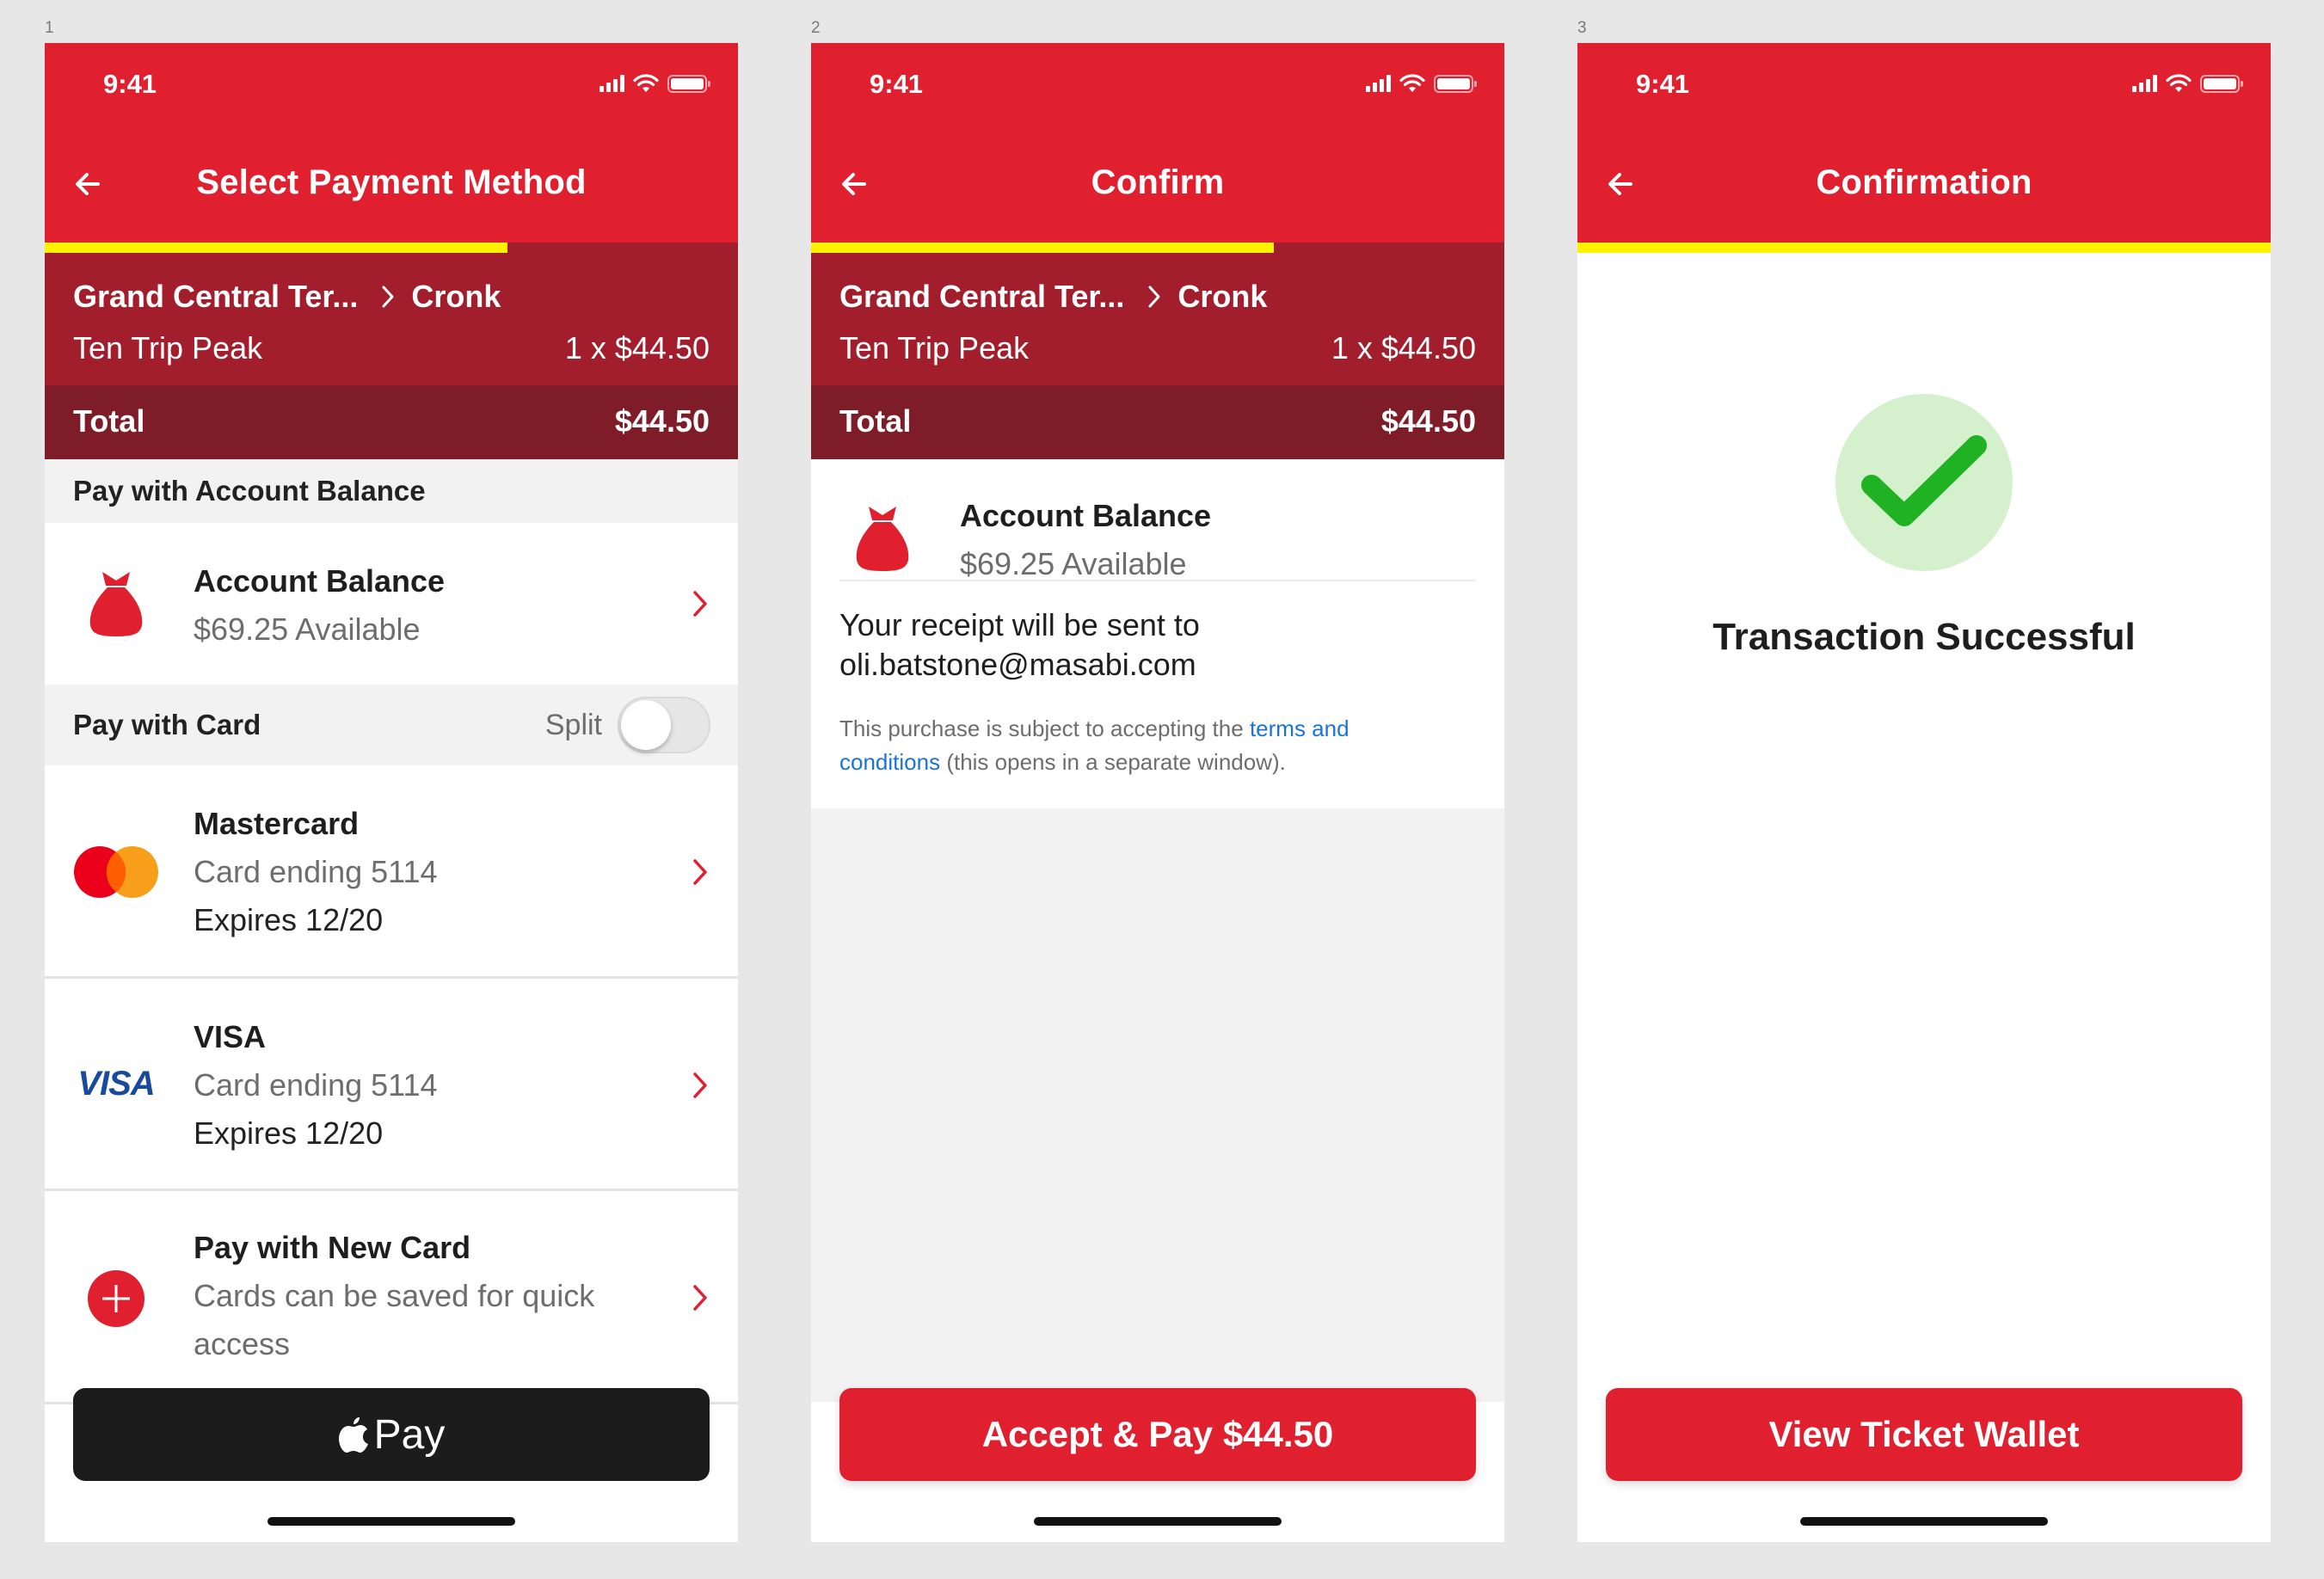 This screenshot has height=1579, width=2324. What do you see at coordinates (307, 629) in the screenshot?
I see `account-balance-available: $69.25 Available` at bounding box center [307, 629].